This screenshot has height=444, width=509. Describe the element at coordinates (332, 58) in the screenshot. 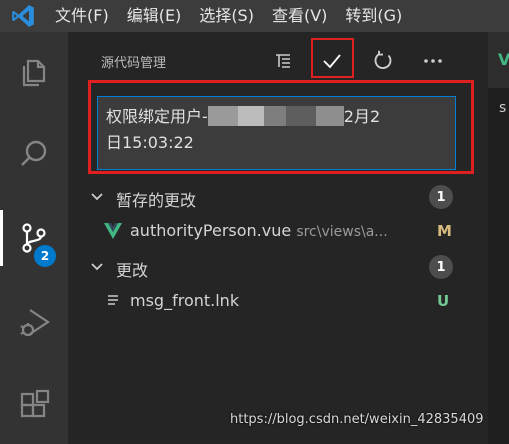

I see `commit-button-highlight` at that location.